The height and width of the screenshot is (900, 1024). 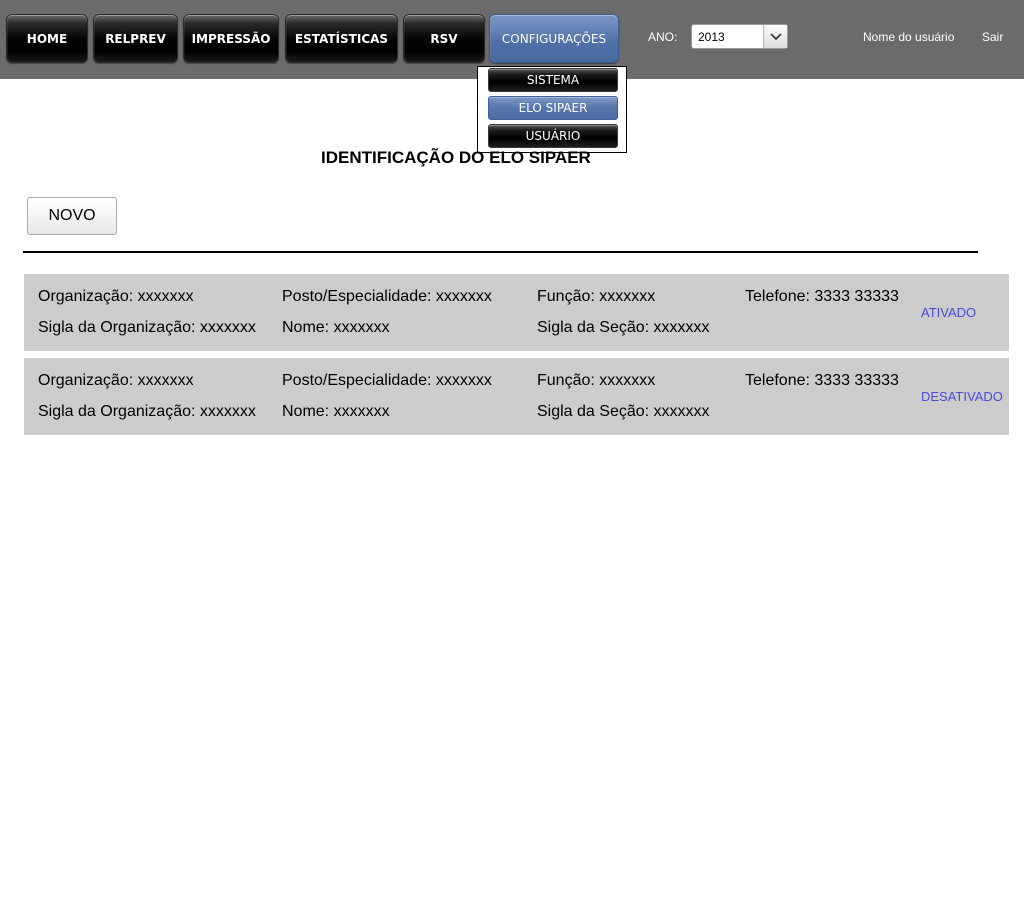 What do you see at coordinates (908, 37) in the screenshot?
I see `user-name-link: Nome do usuário` at bounding box center [908, 37].